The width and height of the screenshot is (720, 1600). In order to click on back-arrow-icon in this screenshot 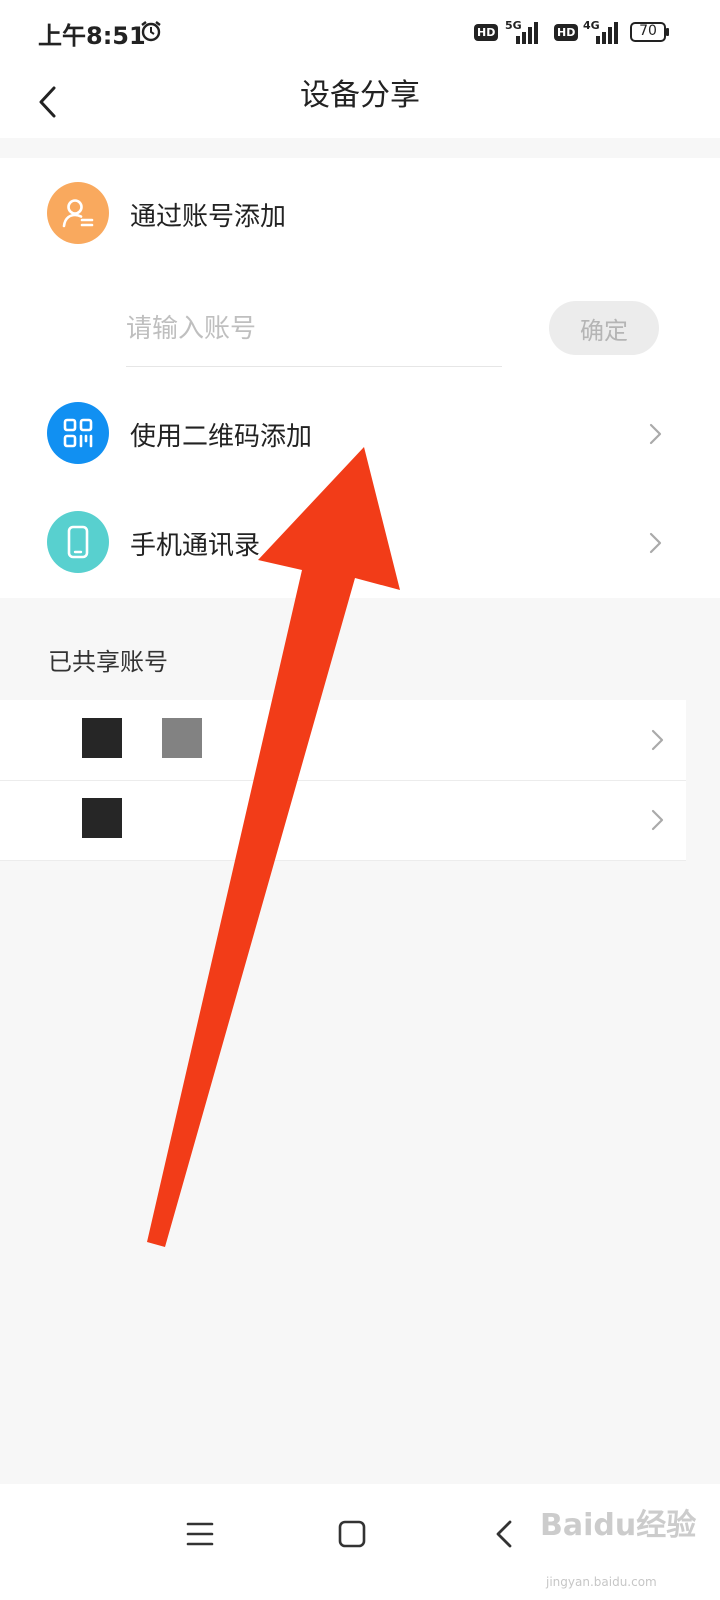, I will do `click(47, 102)`.